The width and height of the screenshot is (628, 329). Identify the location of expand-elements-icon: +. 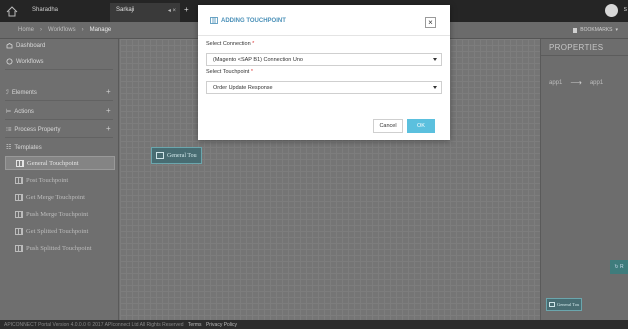
(108, 91).